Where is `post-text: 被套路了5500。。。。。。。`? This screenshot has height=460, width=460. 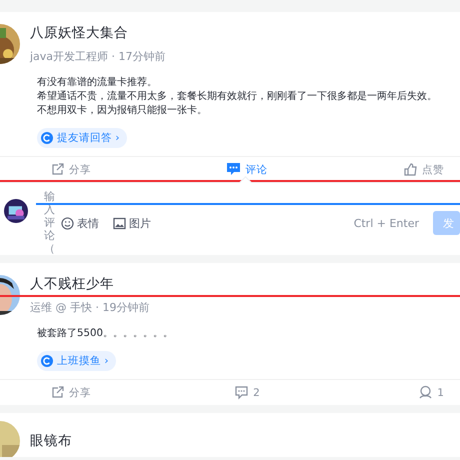 post-text: 被套路了5500。。。。。。。 is located at coordinates (105, 334).